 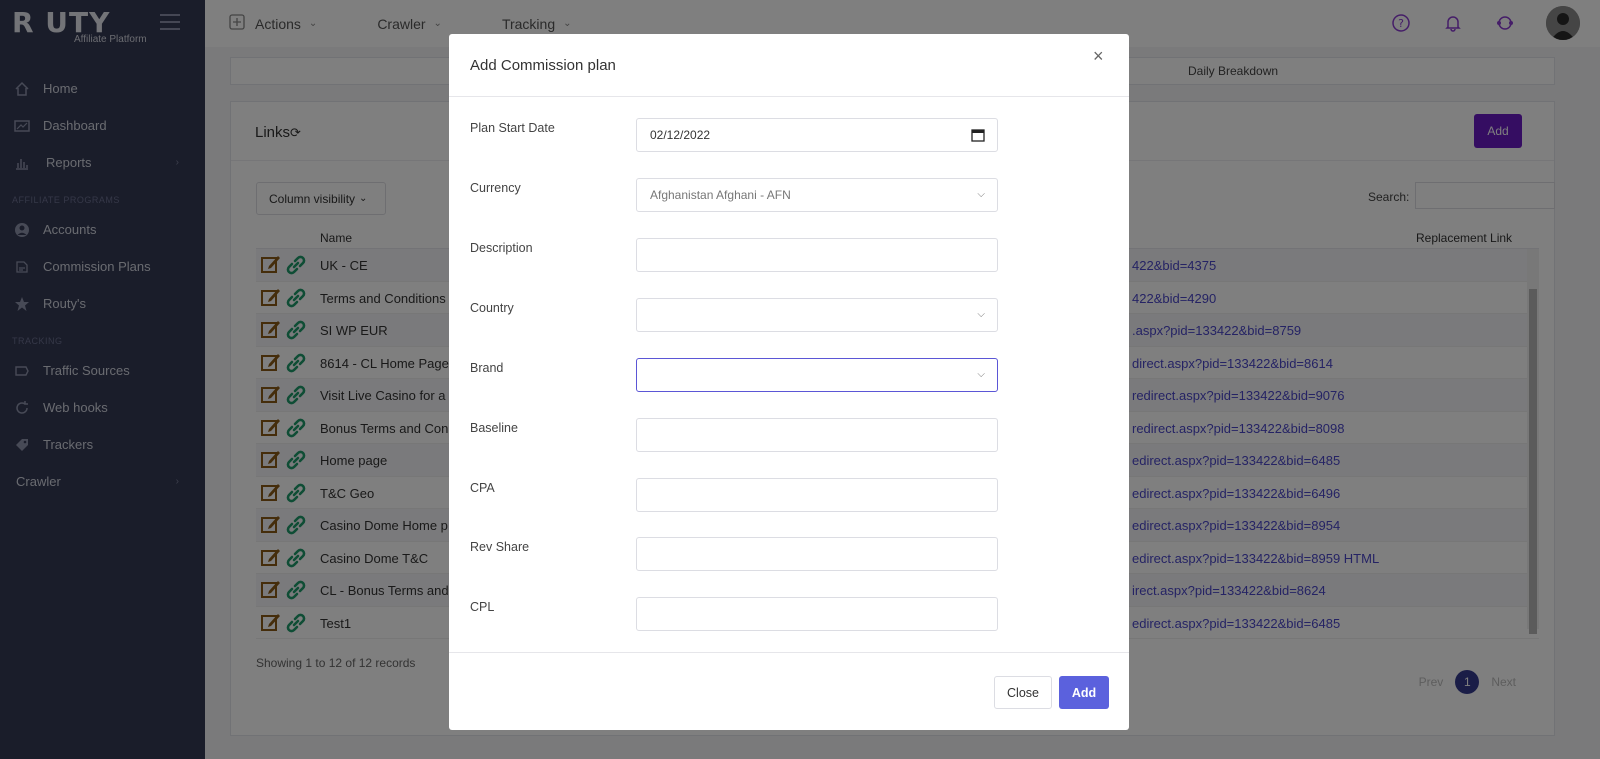 I want to click on field-label: CPL, so click(x=482, y=607).